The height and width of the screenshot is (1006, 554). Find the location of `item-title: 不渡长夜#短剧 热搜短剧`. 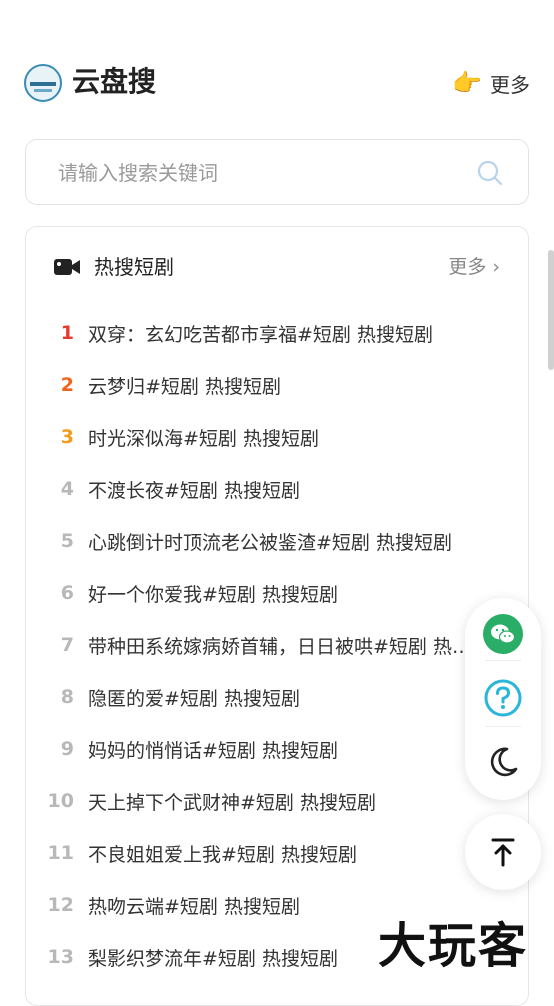

item-title: 不渡长夜#短剧 热搜短剧 is located at coordinates (194, 490).